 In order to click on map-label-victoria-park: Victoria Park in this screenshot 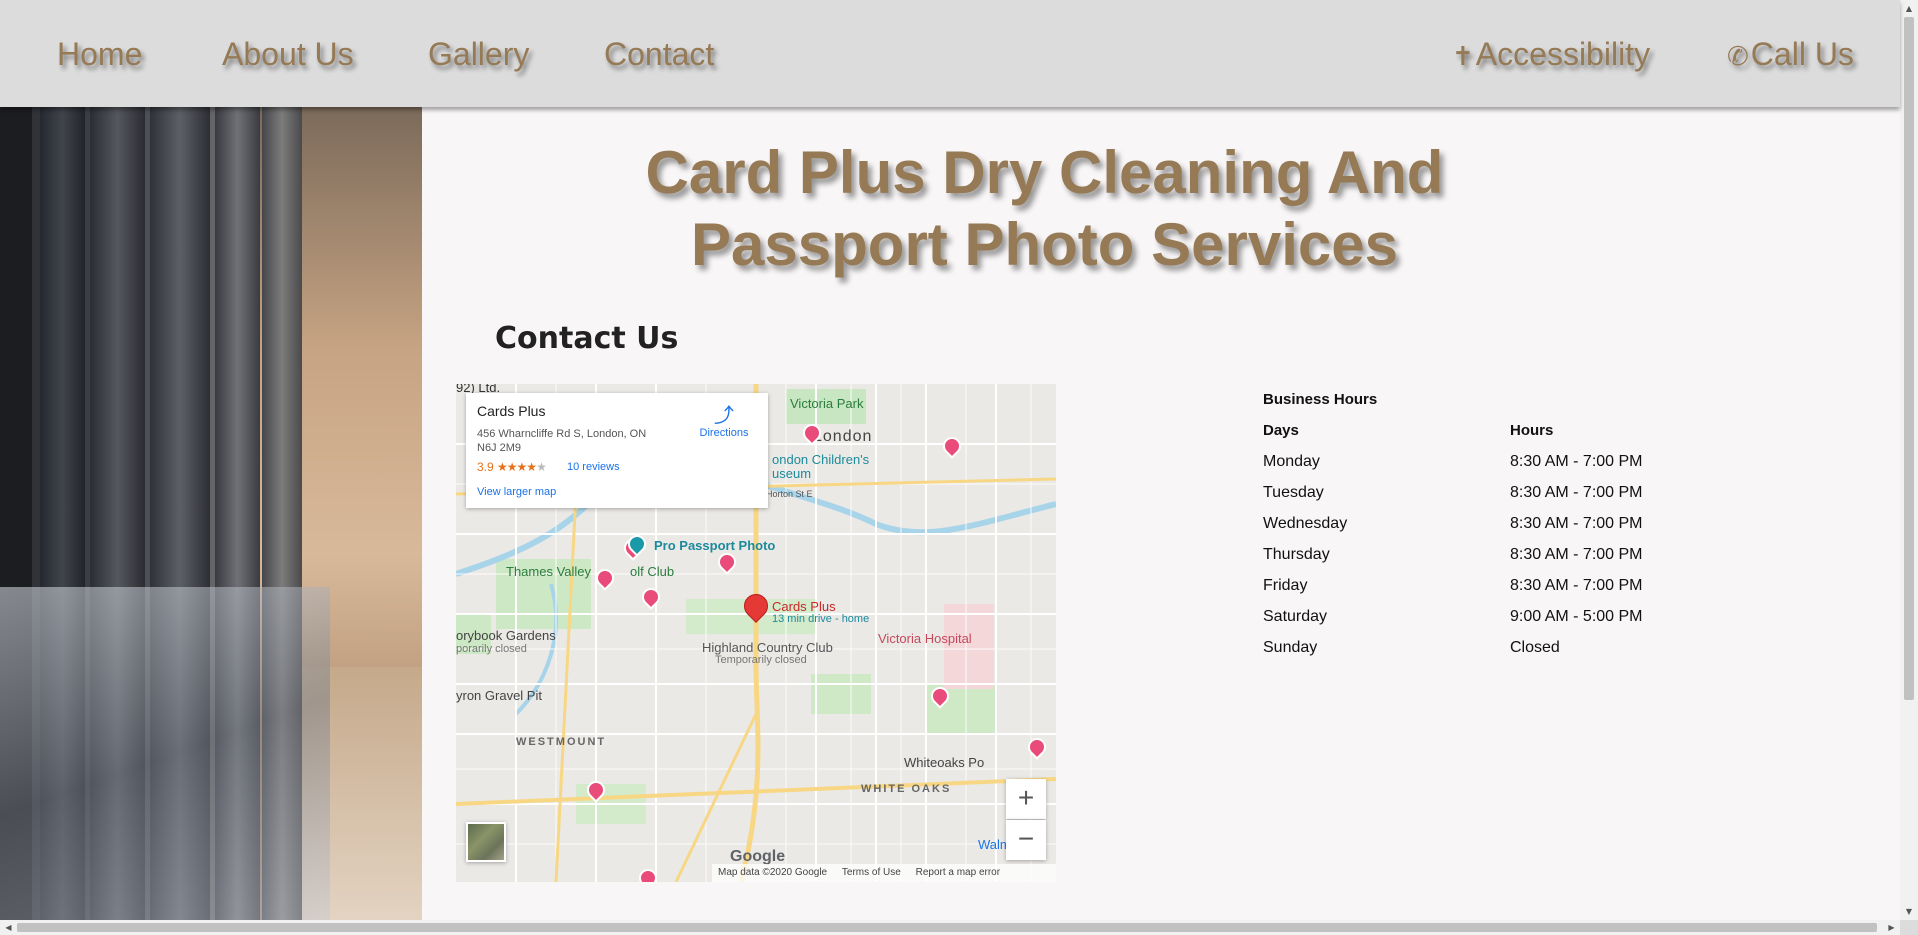, I will do `click(827, 403)`.